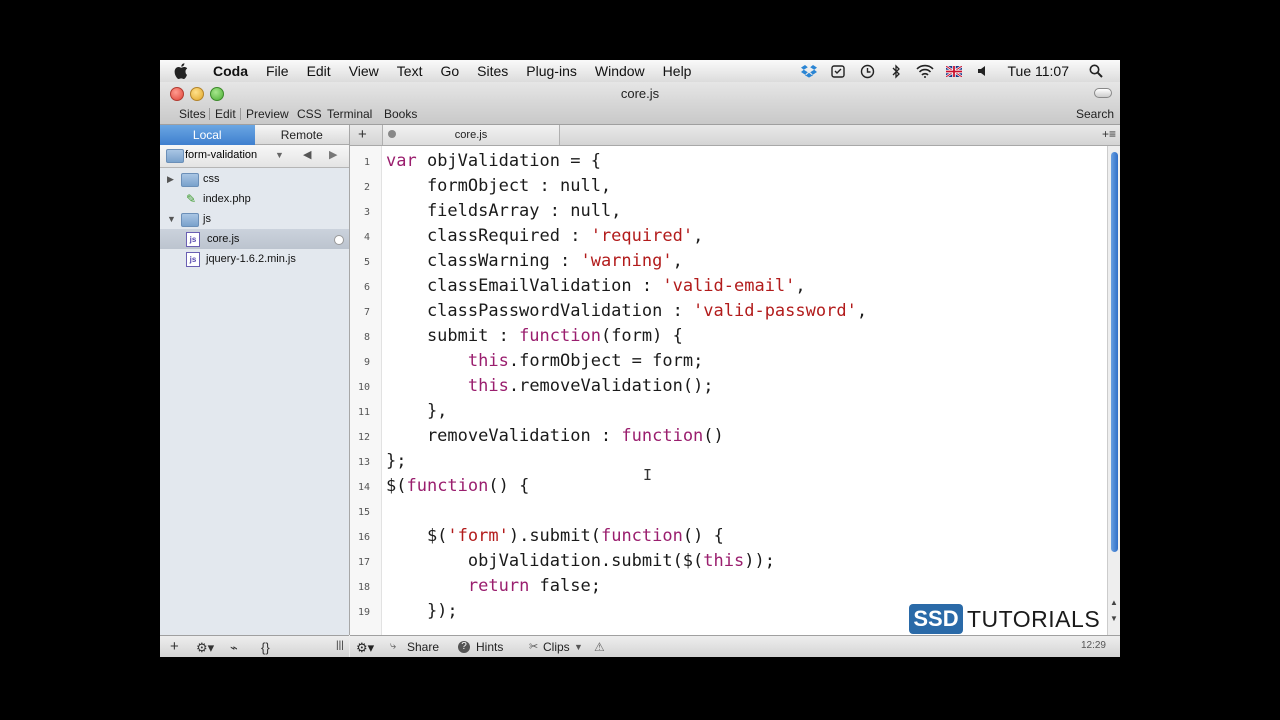 This screenshot has width=1280, height=720. I want to click on menu-edit: Edit, so click(319, 71).